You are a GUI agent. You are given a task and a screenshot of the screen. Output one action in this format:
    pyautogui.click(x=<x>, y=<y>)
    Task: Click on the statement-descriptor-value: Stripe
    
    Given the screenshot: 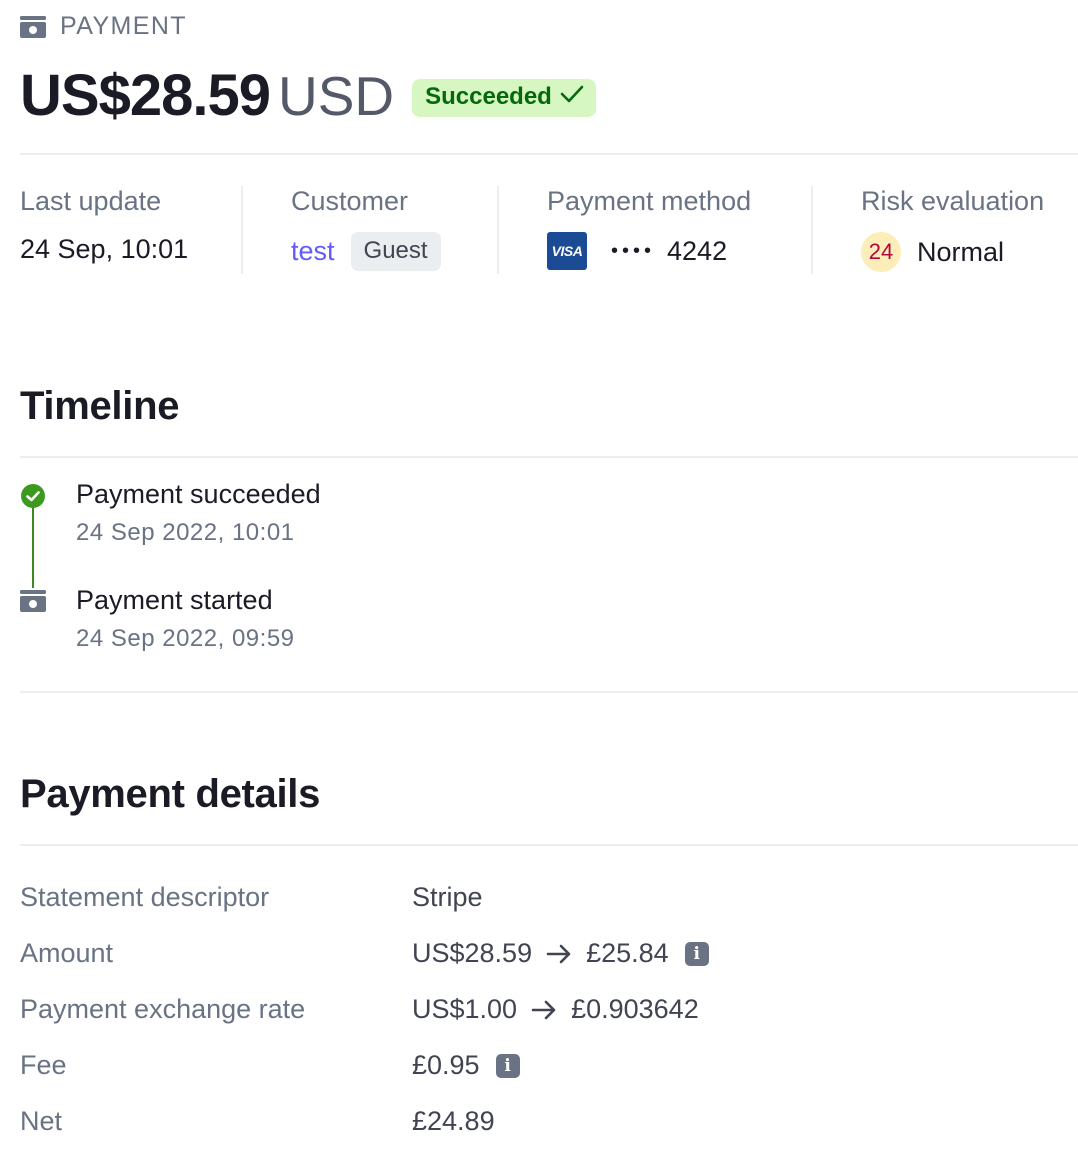 What is the action you would take?
    pyautogui.click(x=447, y=897)
    